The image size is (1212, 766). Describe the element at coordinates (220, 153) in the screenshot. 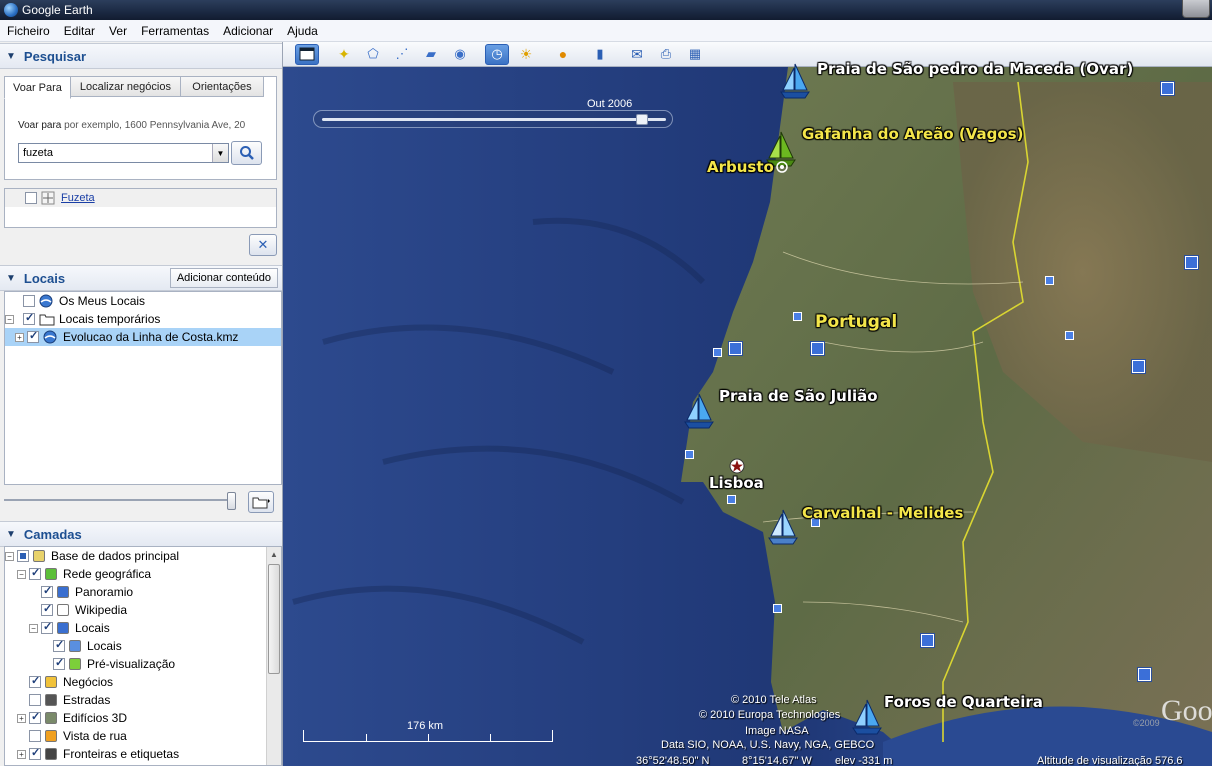

I see `chevron-down-icon: ▼` at that location.